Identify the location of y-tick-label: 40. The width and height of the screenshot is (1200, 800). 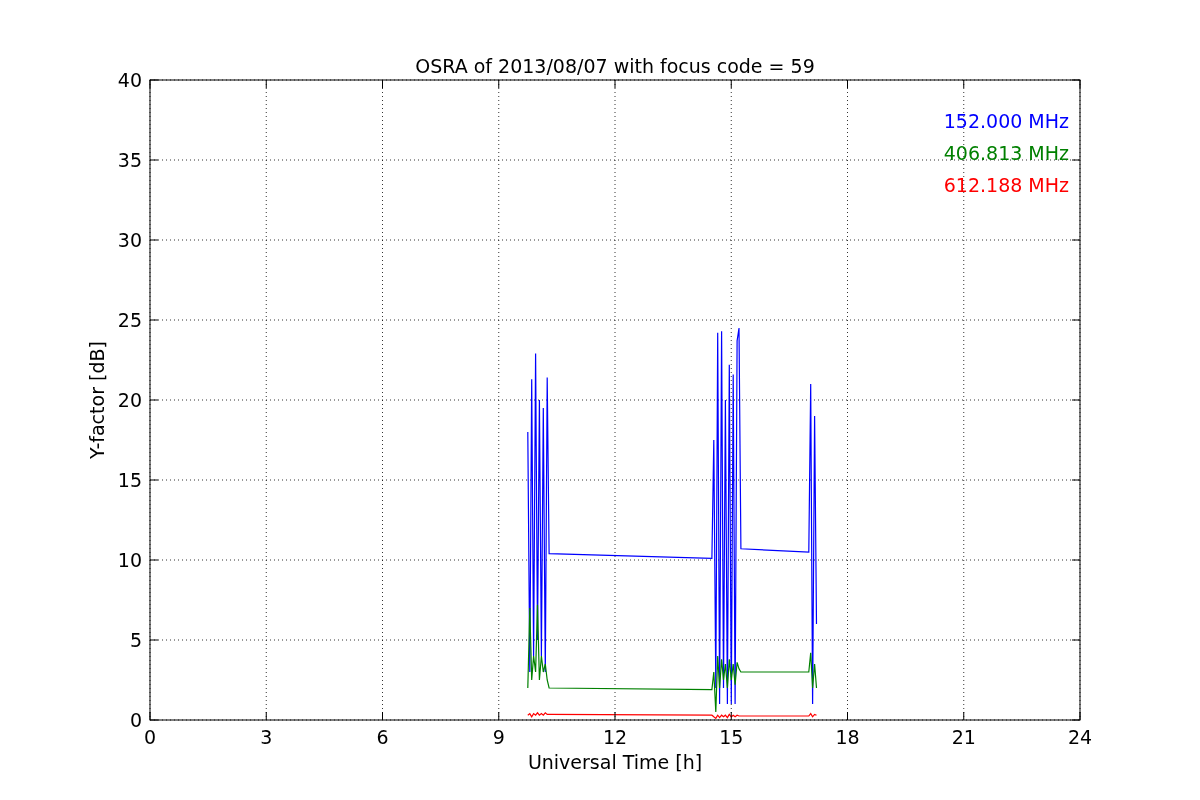
(129, 80).